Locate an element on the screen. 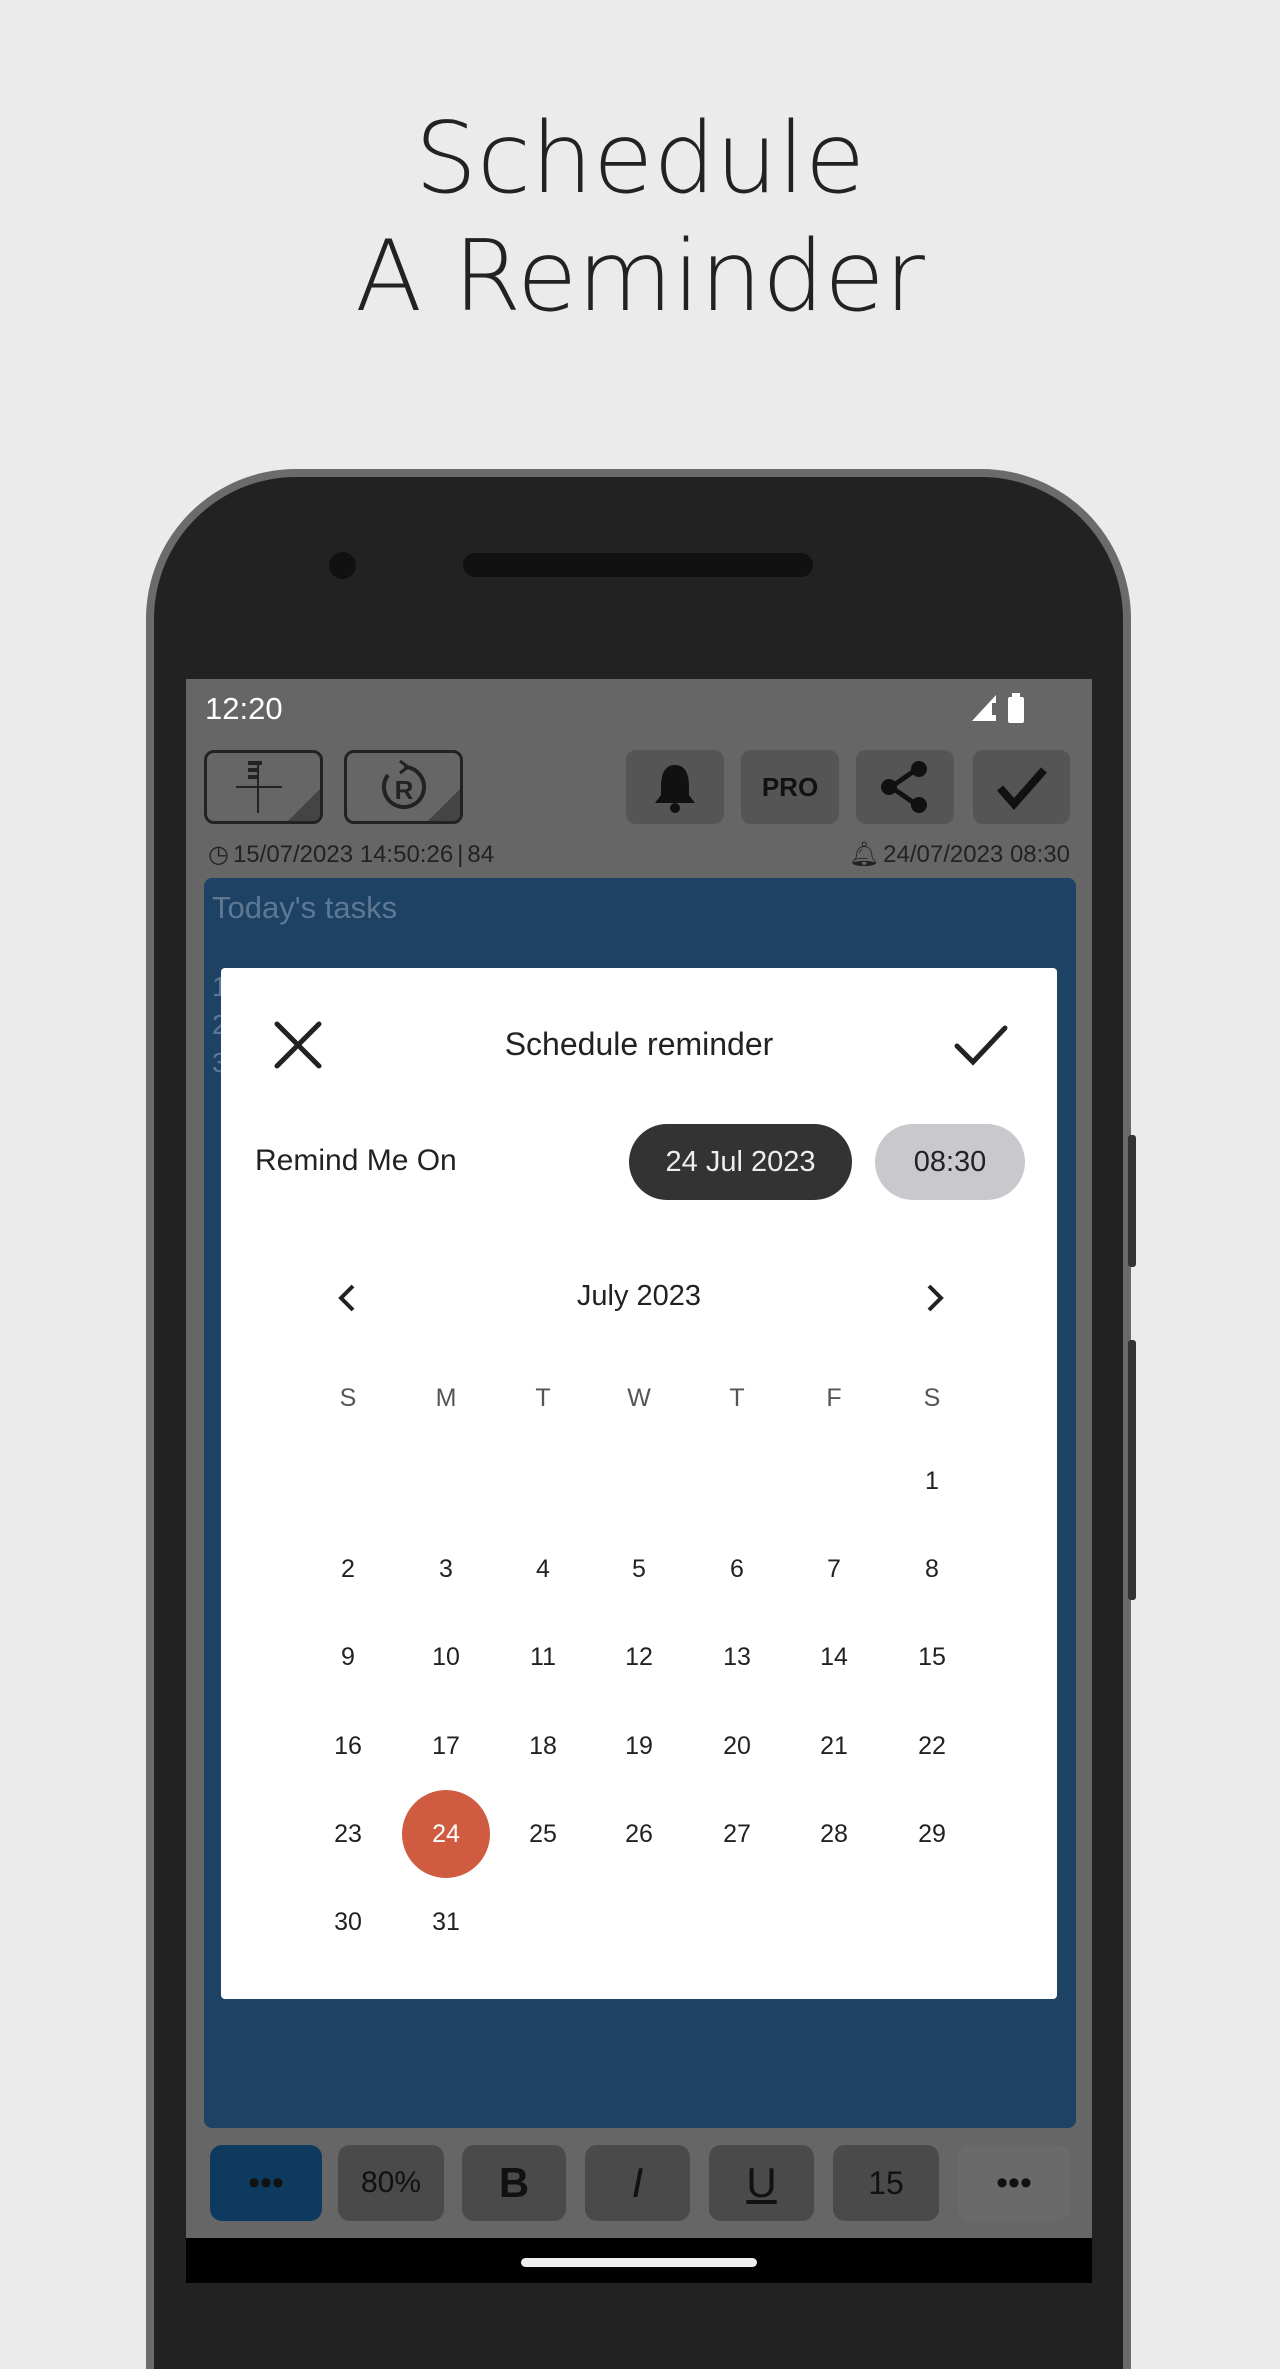  calendar-day: 27 is located at coordinates (737, 1834).